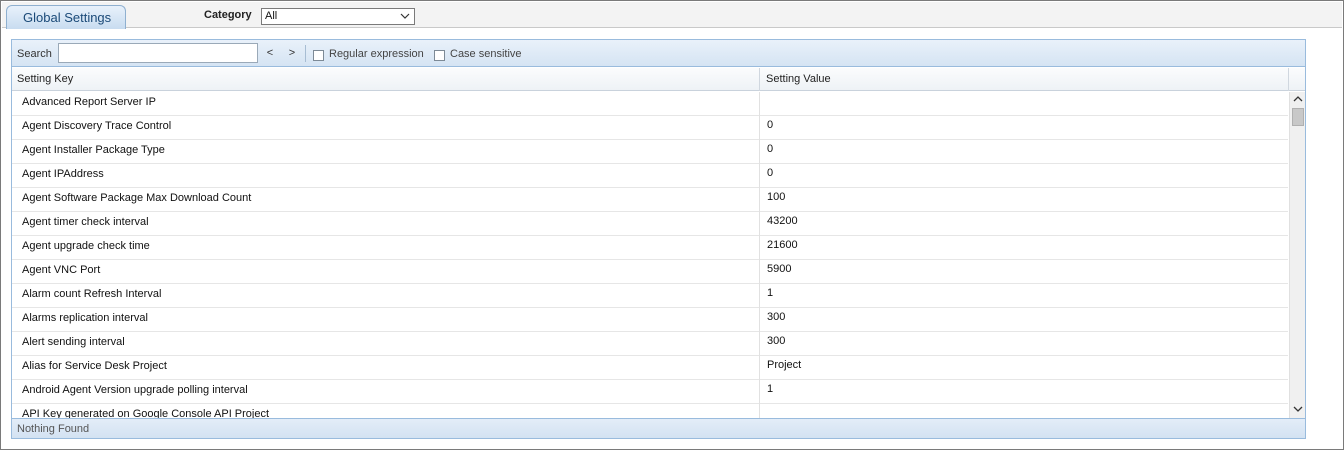  I want to click on top-bar: Global Settings Category All, so click(672, 15).